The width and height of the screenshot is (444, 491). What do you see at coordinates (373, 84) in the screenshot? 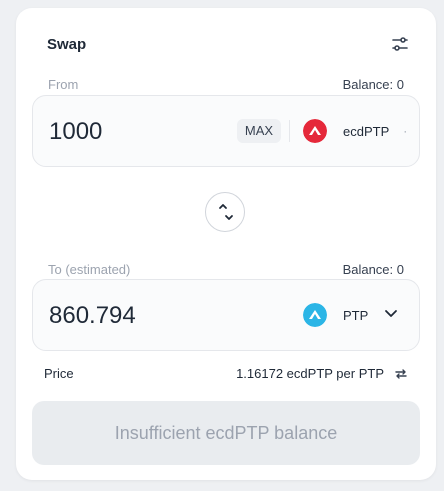
I see `from-balance: Balance: 0` at bounding box center [373, 84].